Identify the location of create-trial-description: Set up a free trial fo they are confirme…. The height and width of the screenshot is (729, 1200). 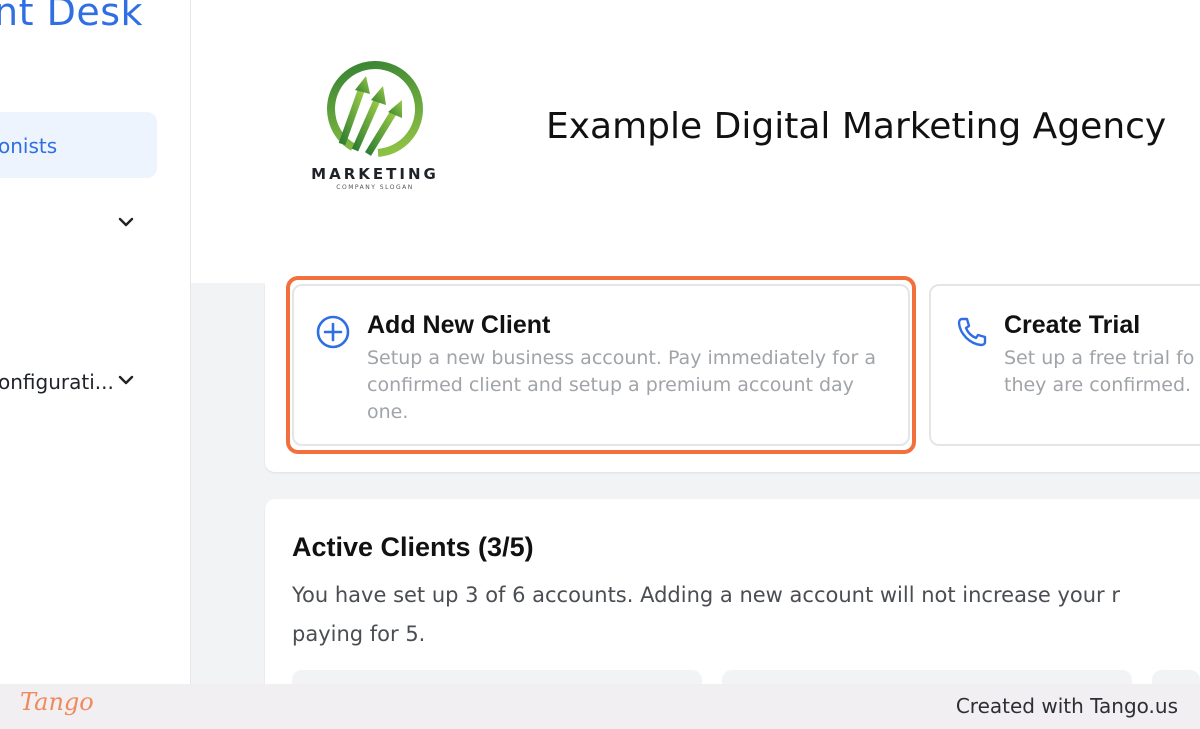
(1102, 372).